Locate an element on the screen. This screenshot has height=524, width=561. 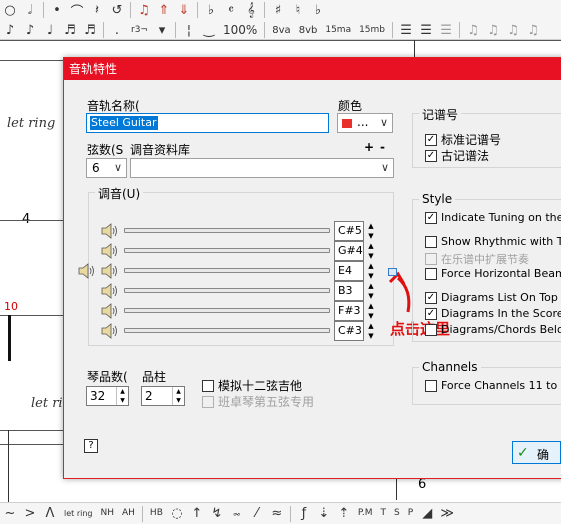
remove-string-button: - is located at coordinates (382, 147).